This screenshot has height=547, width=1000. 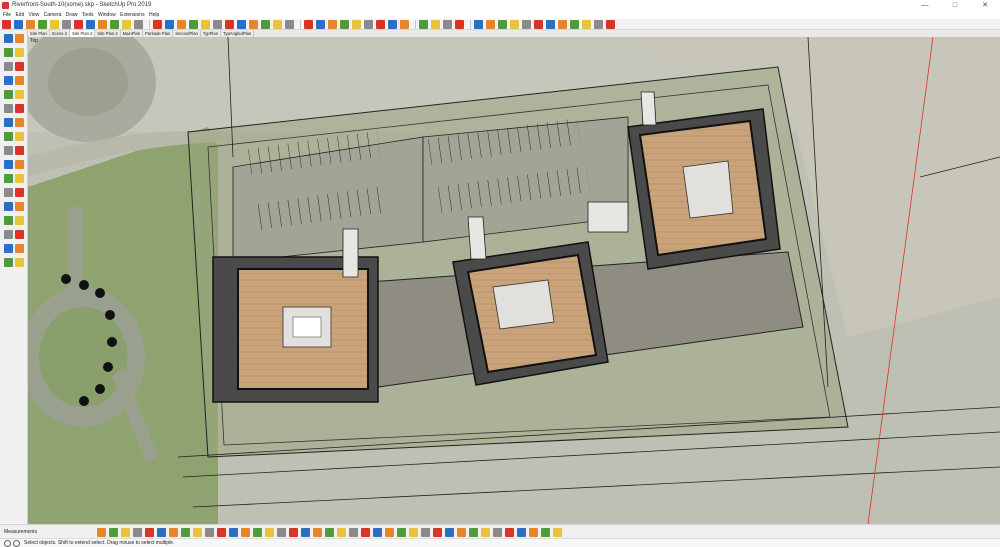 What do you see at coordinates (233, 532) in the screenshot?
I see `shaded-icon` at bounding box center [233, 532].